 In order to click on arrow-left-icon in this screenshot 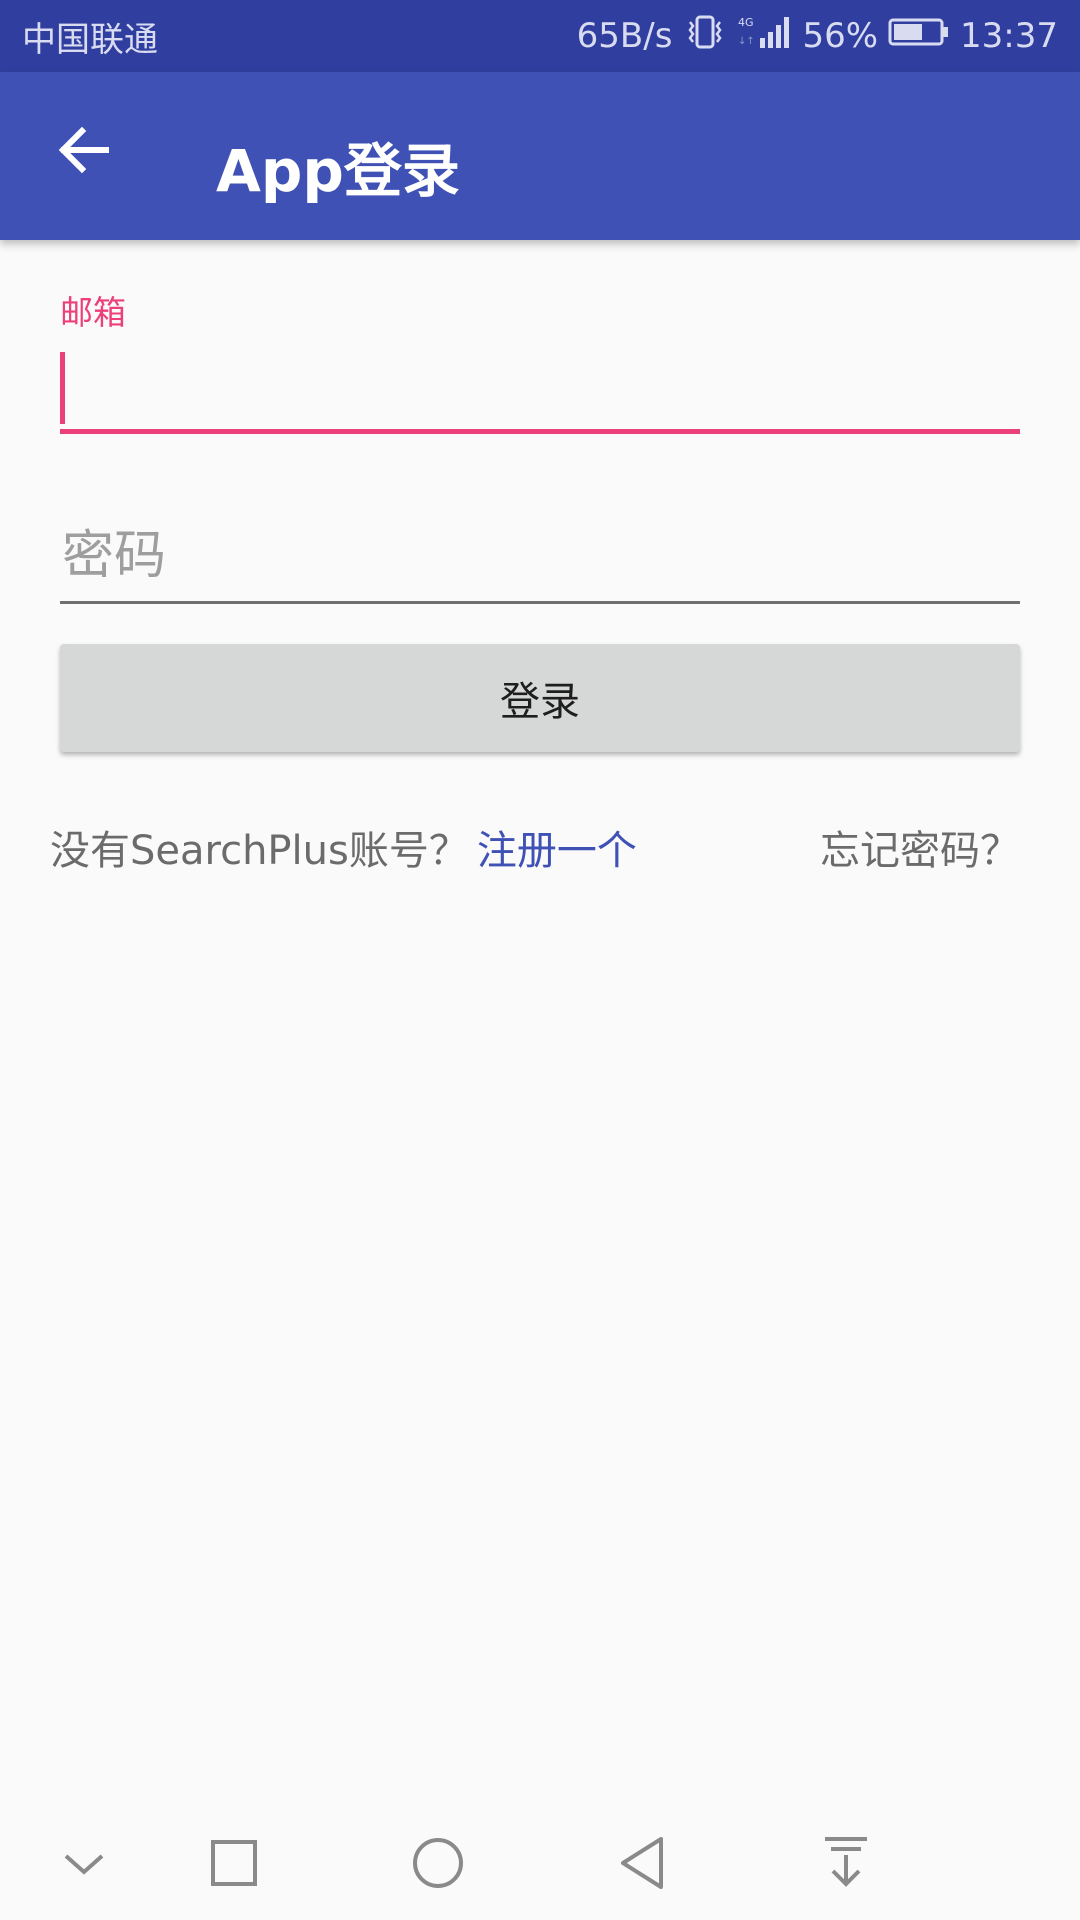, I will do `click(84, 152)`.